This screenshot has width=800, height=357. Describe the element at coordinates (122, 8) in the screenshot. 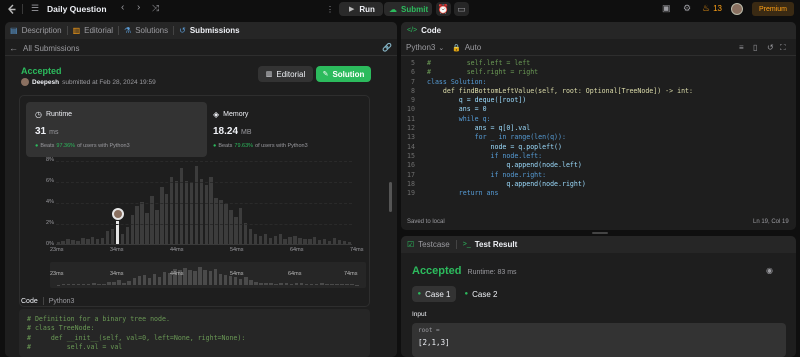

I see `chevron-left-icon: ‹` at that location.